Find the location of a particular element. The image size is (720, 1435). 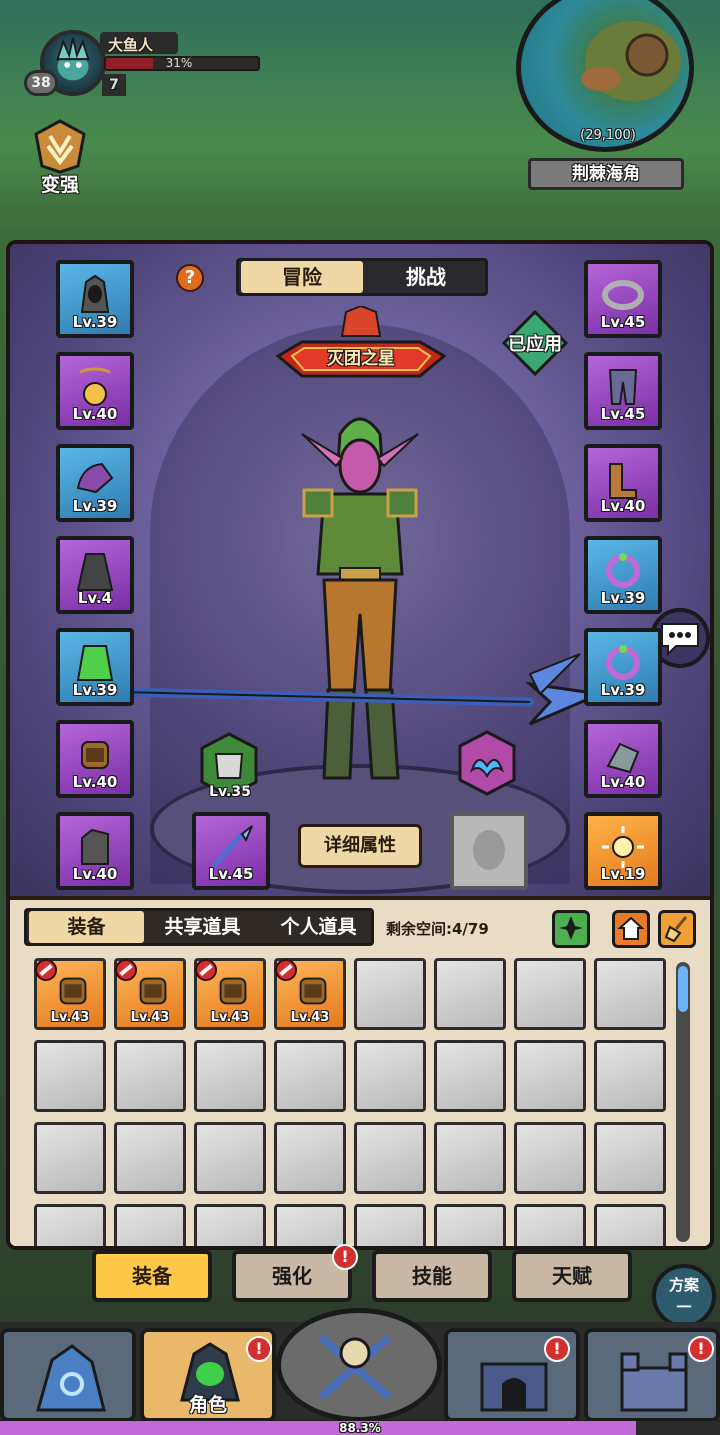

grow-stronger-button: 变强 is located at coordinates (60, 158).